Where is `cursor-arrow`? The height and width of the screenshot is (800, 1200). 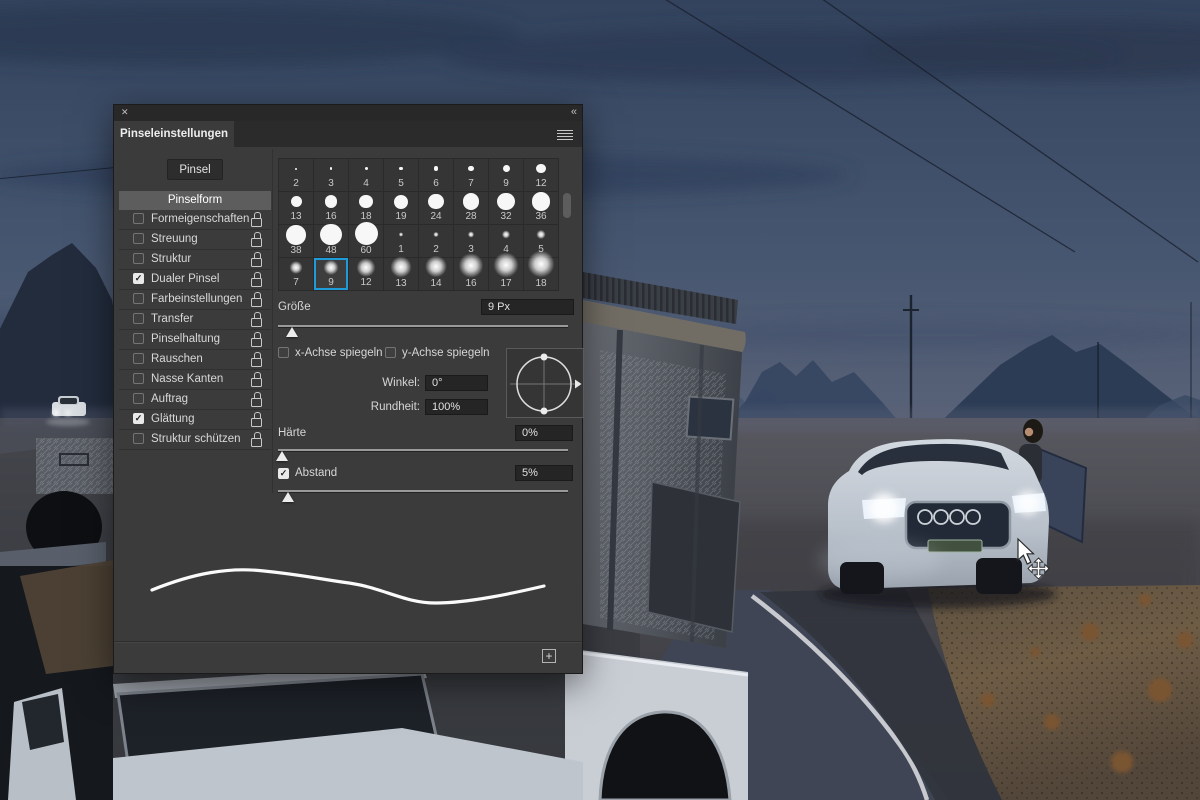 cursor-arrow is located at coordinates (1026, 551).